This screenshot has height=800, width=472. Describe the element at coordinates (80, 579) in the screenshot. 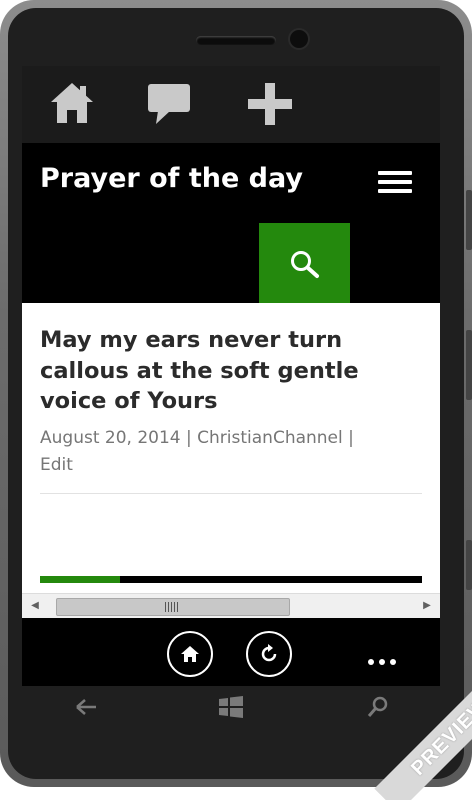

I see `progress-fill` at that location.